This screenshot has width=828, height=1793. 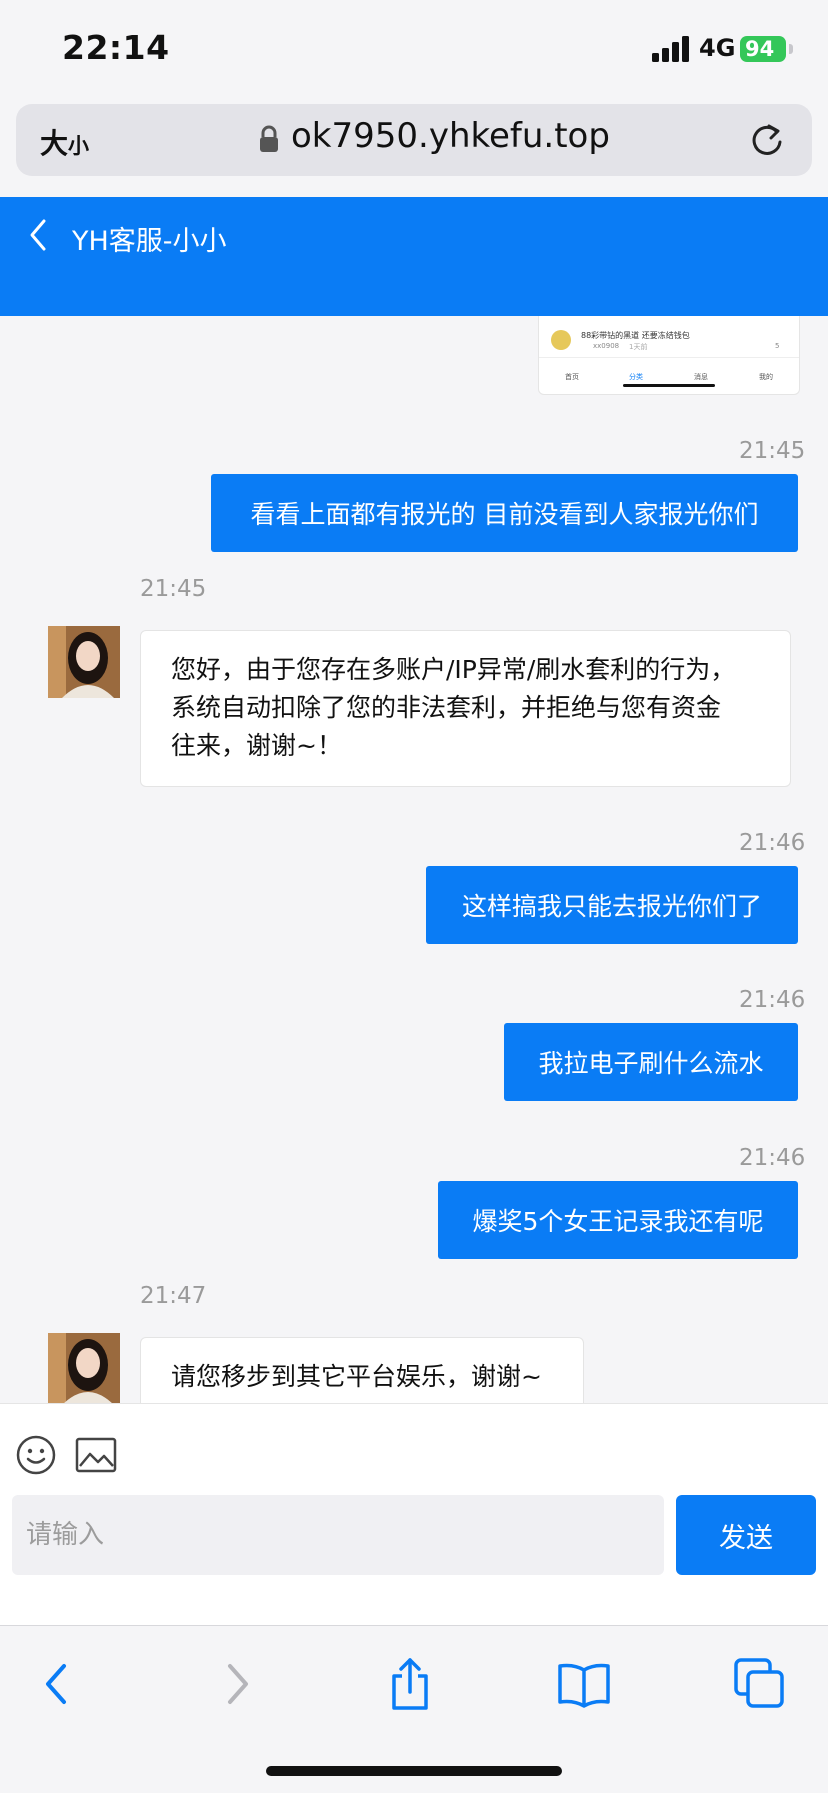 What do you see at coordinates (584, 1684) in the screenshot?
I see `bookmarks-icon` at bounding box center [584, 1684].